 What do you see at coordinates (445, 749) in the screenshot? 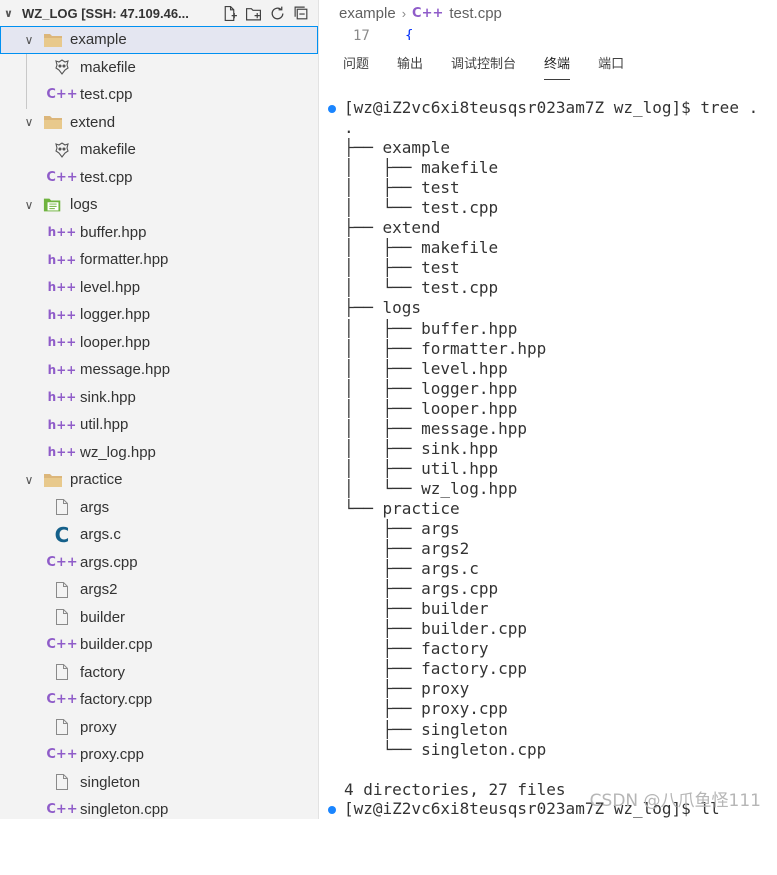
I see `terminal-line: └── singleton.cpp` at bounding box center [445, 749].